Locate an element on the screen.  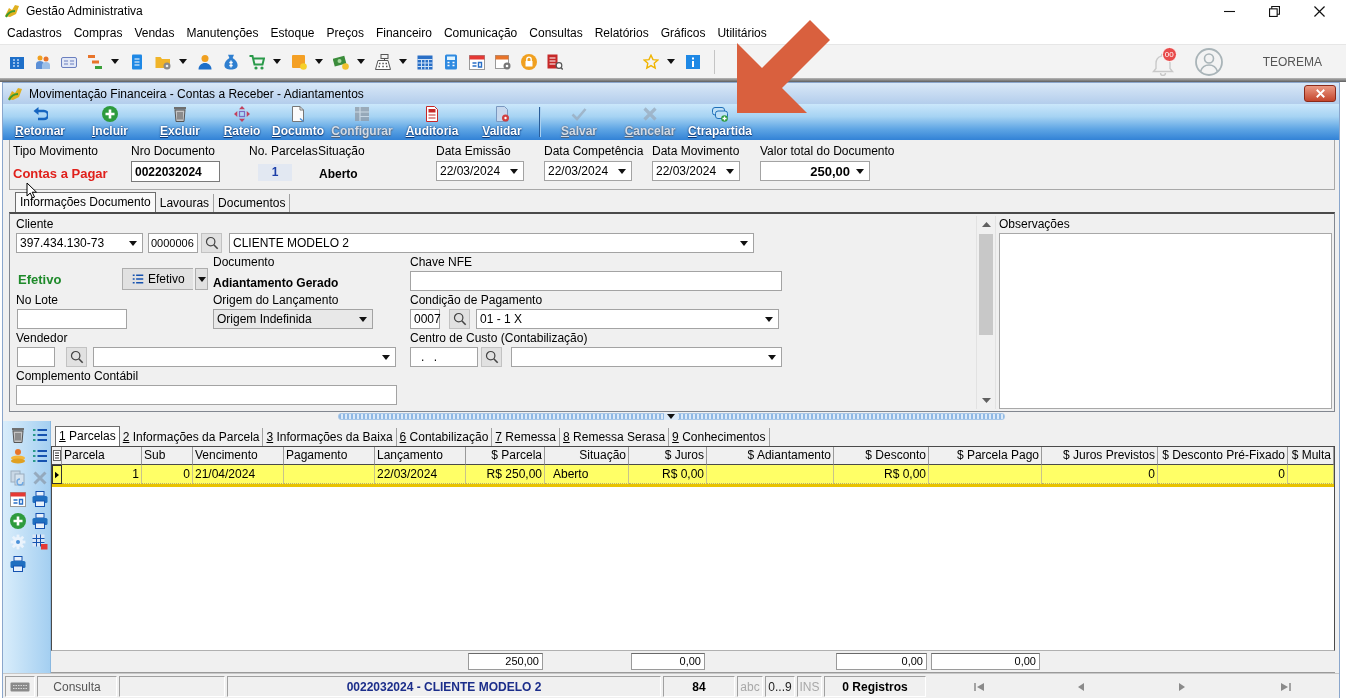
column-header: Sub is located at coordinates (167, 456).